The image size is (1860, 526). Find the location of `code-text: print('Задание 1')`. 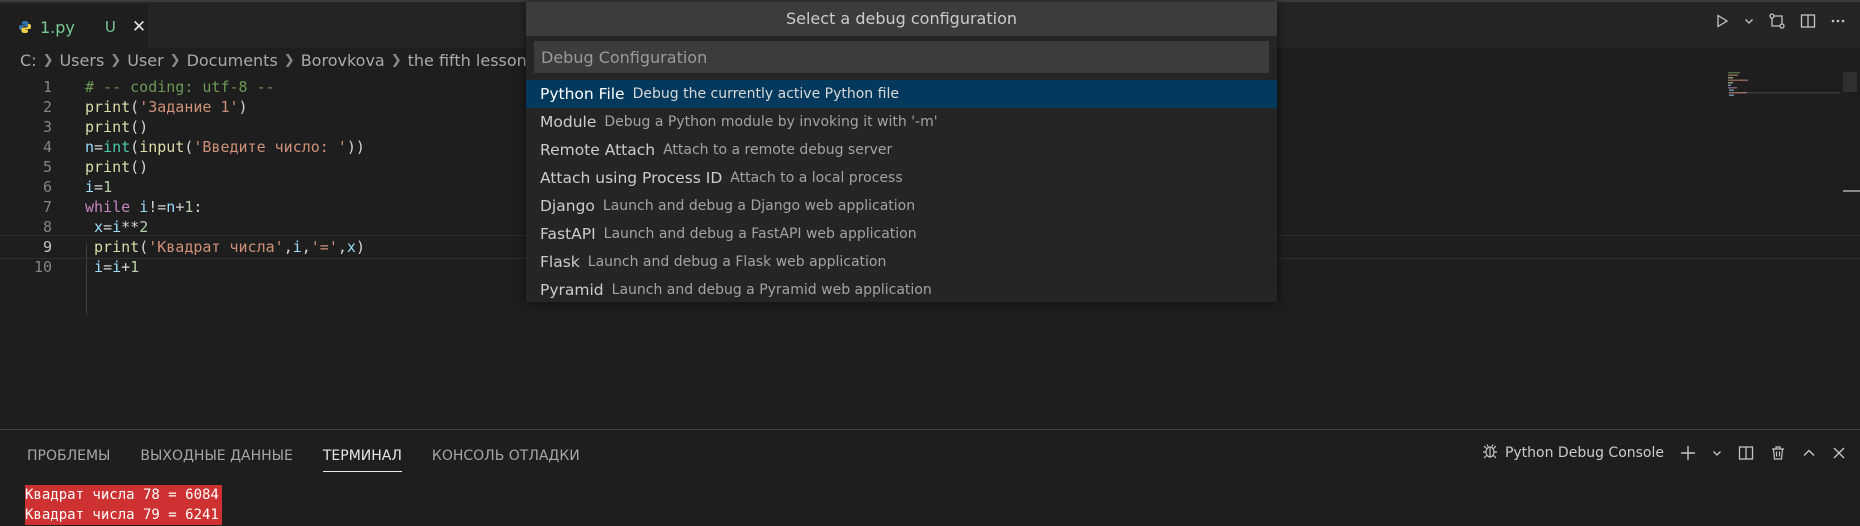

code-text: print('Задание 1') is located at coordinates (166, 107).